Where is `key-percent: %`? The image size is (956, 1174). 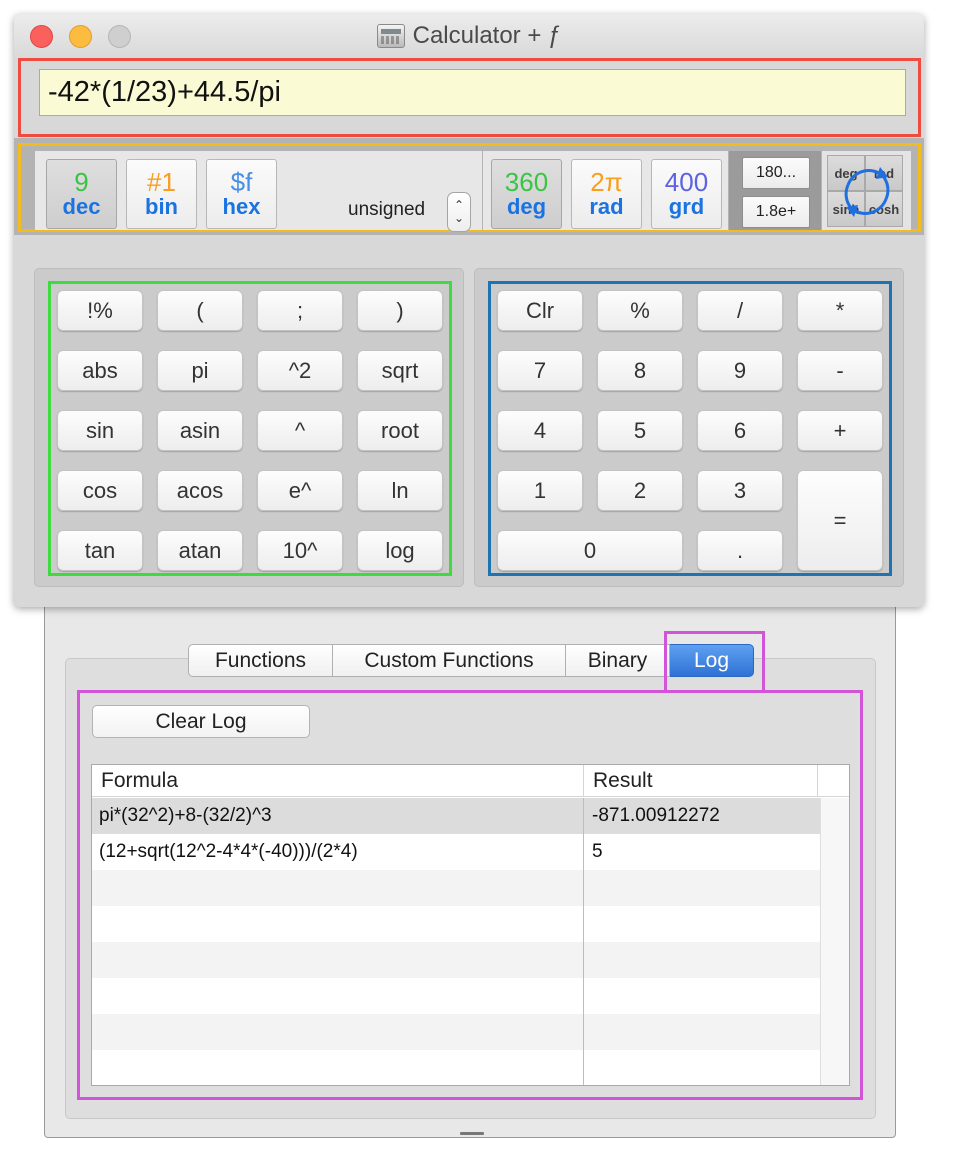
key-percent: % is located at coordinates (640, 310).